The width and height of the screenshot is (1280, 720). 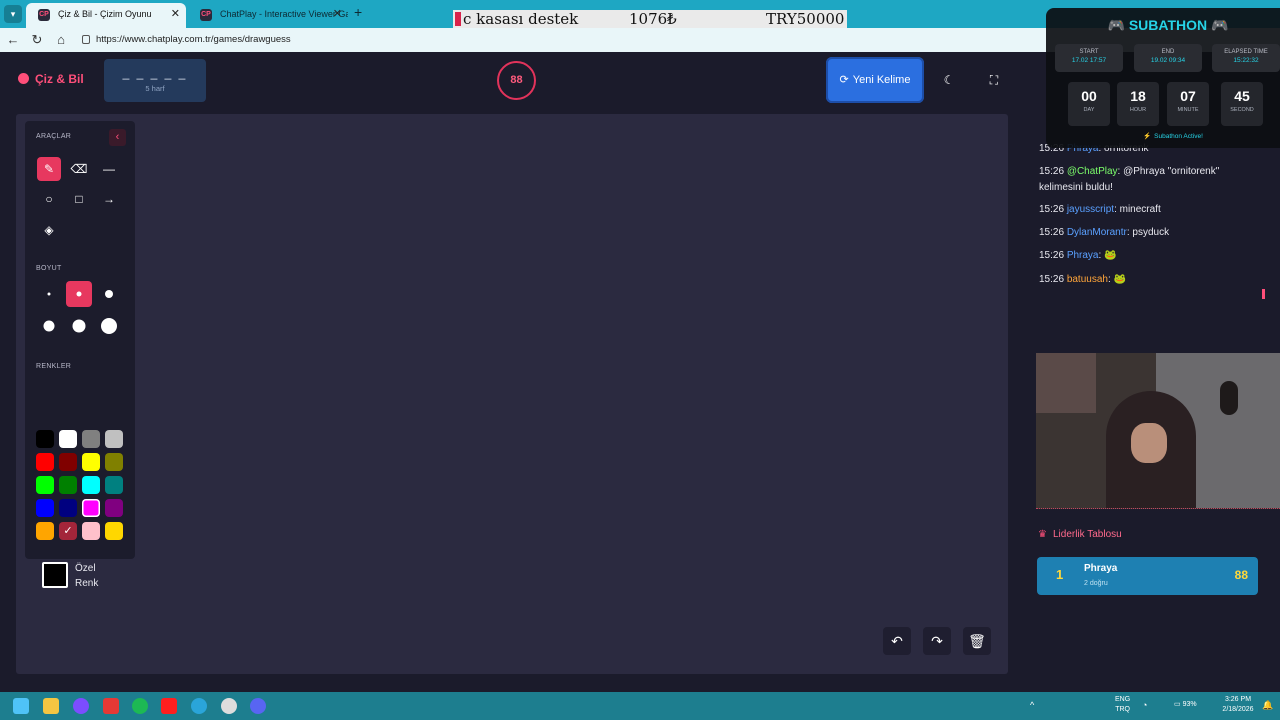 What do you see at coordinates (1042, 534) in the screenshot?
I see `crown-icon: ♛` at bounding box center [1042, 534].